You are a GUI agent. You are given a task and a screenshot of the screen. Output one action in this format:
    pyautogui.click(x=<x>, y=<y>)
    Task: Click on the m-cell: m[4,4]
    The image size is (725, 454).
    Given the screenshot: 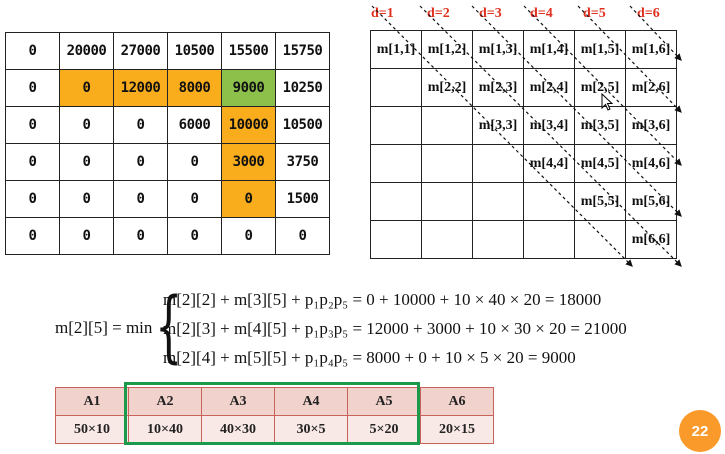 What is the action you would take?
    pyautogui.click(x=549, y=163)
    